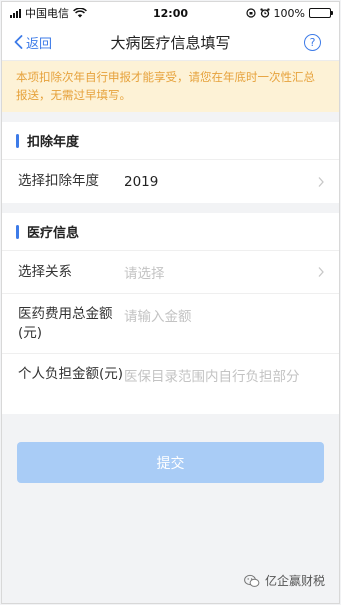 The image size is (341, 605). What do you see at coordinates (250, 13) in the screenshot?
I see `orientation-lock-icon` at bounding box center [250, 13].